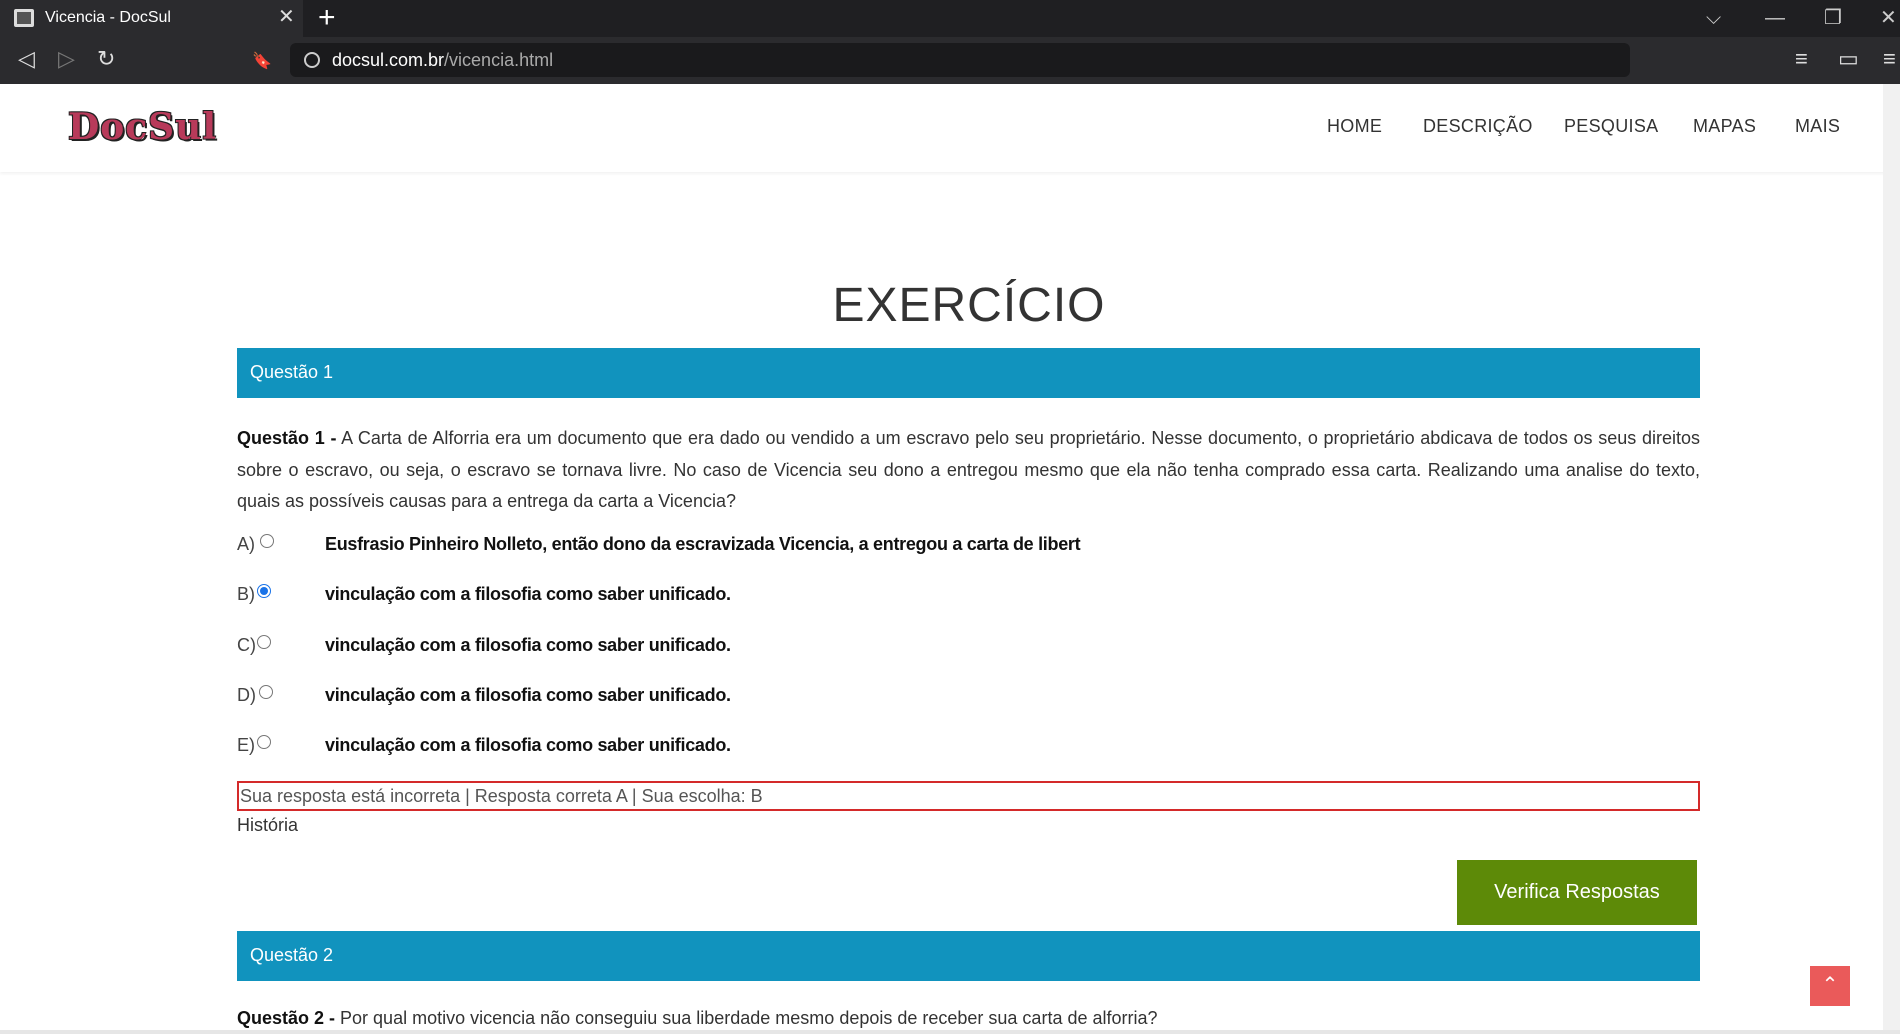  Describe the element at coordinates (968, 373) in the screenshot. I see `question1-header: Questão 1` at that location.